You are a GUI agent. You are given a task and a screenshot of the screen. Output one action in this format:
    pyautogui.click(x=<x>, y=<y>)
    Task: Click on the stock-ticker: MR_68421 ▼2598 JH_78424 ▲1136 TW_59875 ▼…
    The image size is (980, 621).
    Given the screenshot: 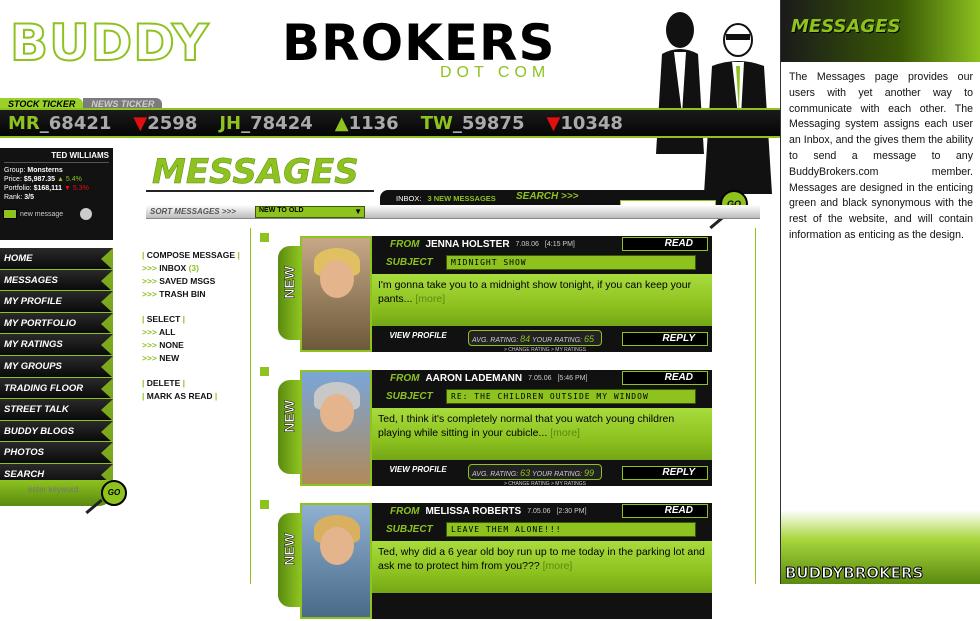 What is the action you would take?
    pyautogui.click(x=390, y=123)
    